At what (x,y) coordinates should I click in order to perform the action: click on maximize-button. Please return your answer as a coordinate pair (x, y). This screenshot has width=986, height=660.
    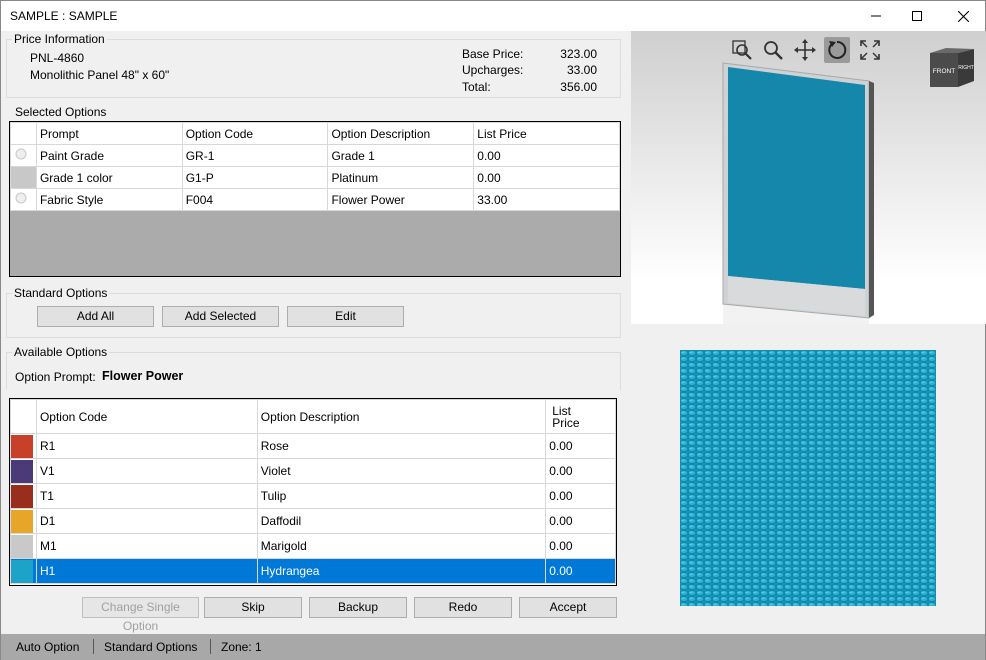
    Looking at the image, I should click on (917, 16).